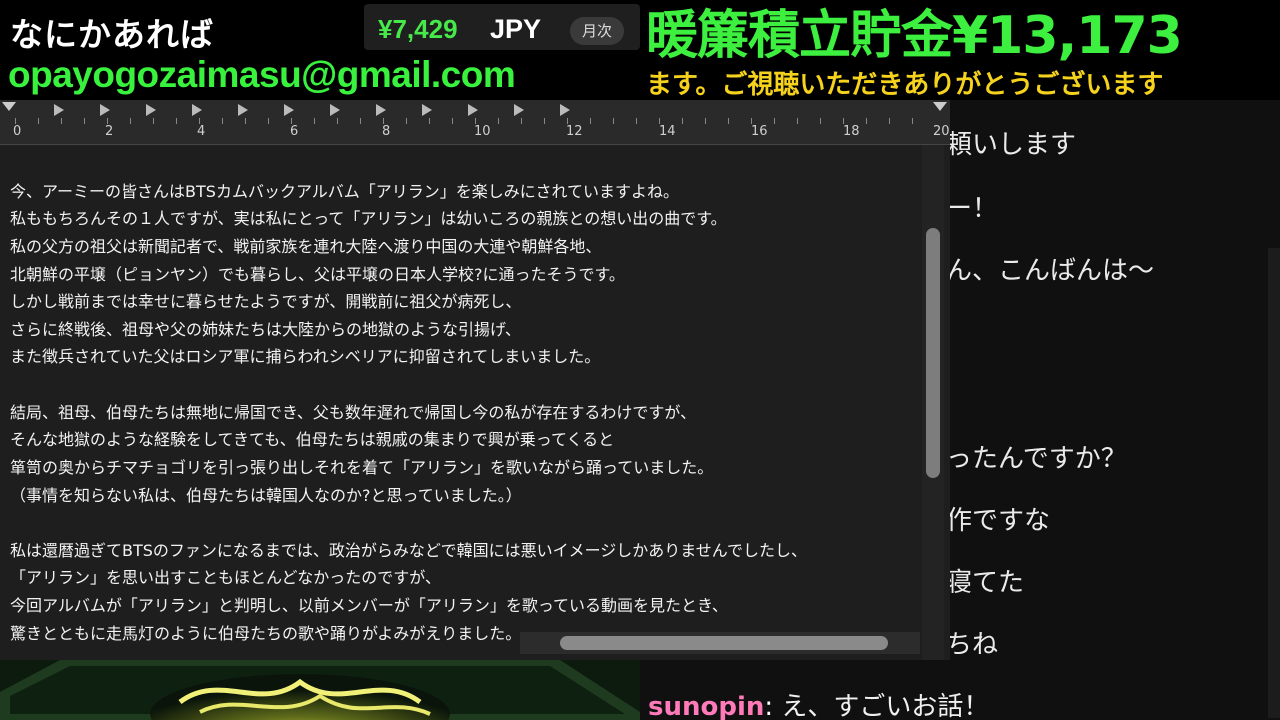  I want to click on currency-code: JPY, so click(516, 29).